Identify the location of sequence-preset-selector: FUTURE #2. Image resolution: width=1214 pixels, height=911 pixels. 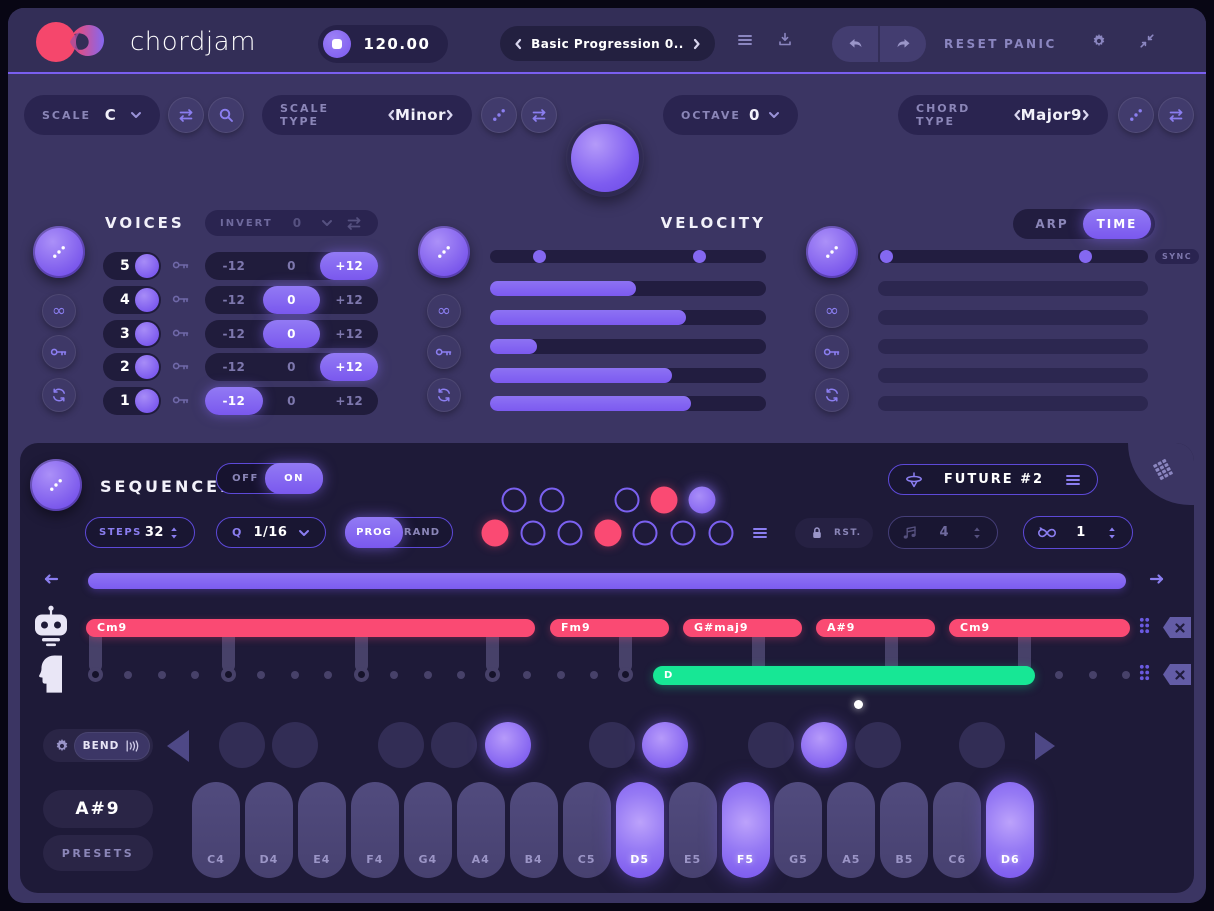
(993, 479).